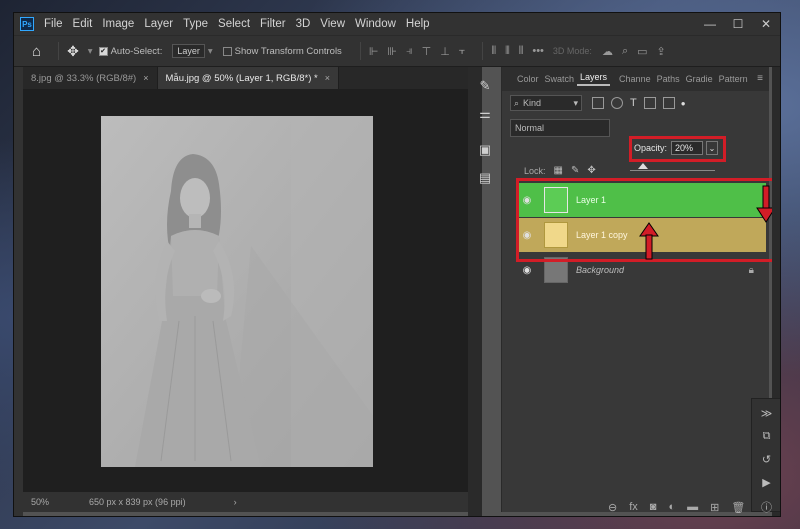 The height and width of the screenshot is (529, 800). What do you see at coordinates (445, 51) in the screenshot?
I see `align-middle-icon: ⊥` at bounding box center [445, 51].